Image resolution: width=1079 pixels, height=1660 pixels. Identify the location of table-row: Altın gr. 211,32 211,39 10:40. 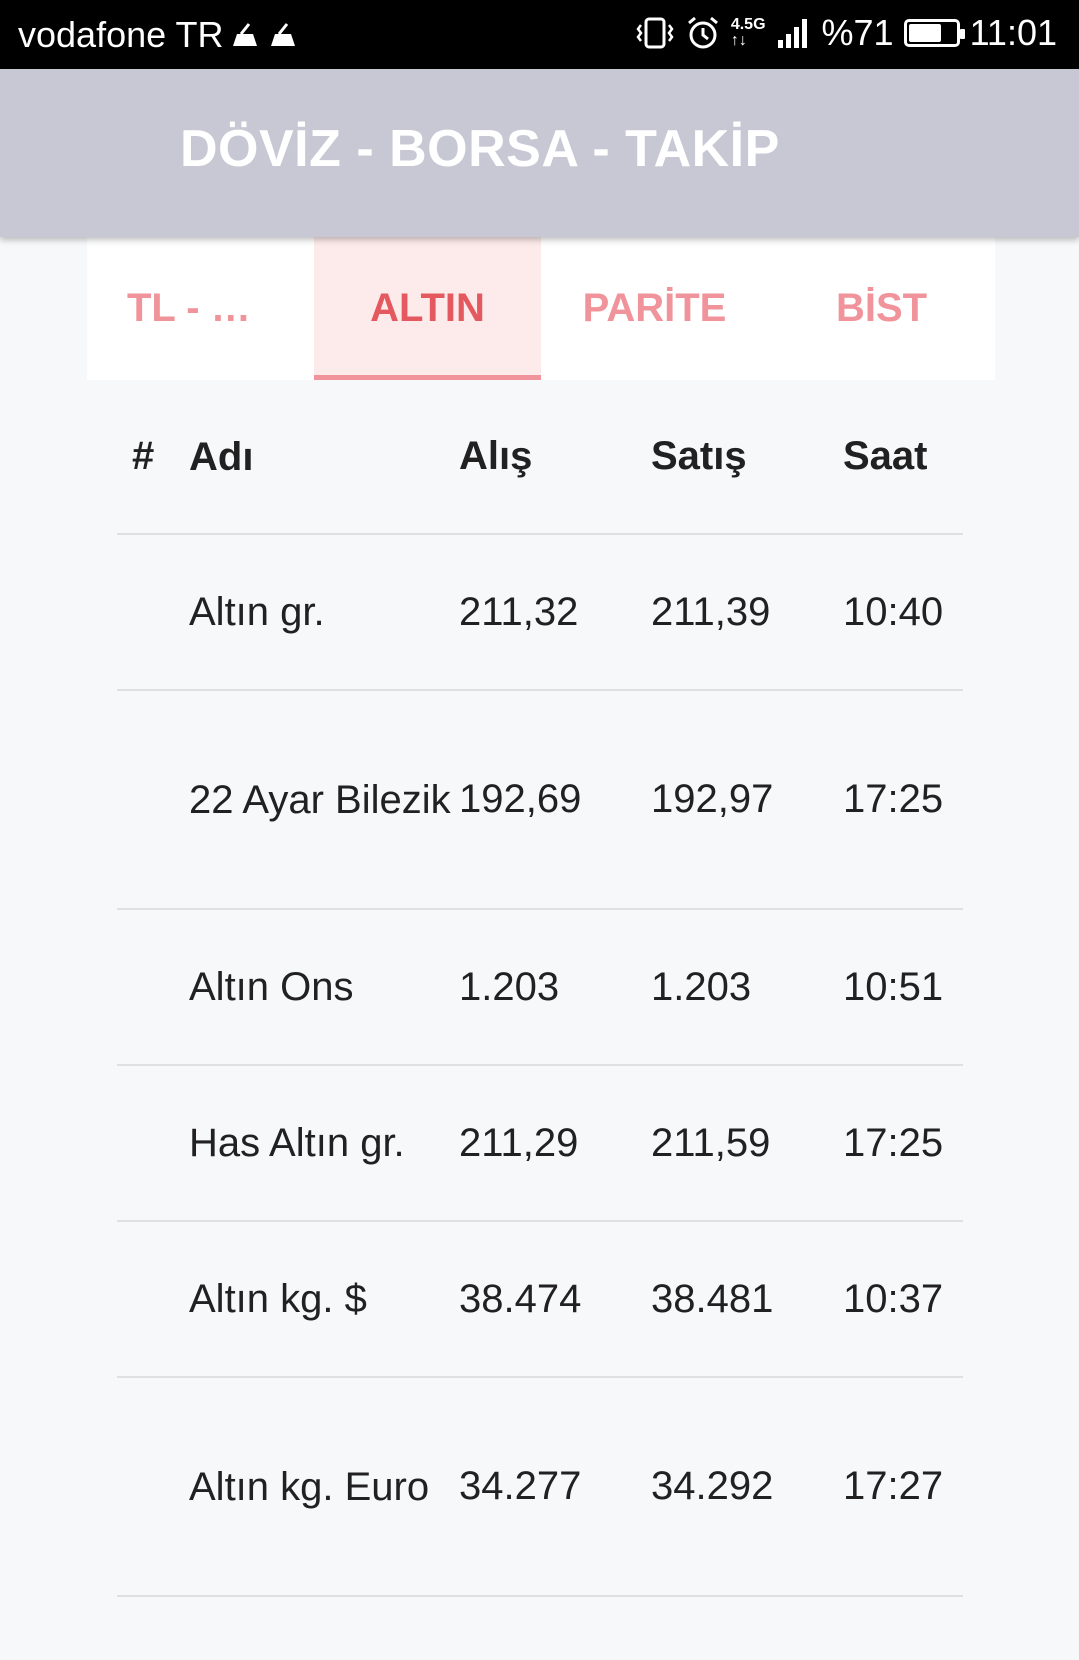
(540, 613).